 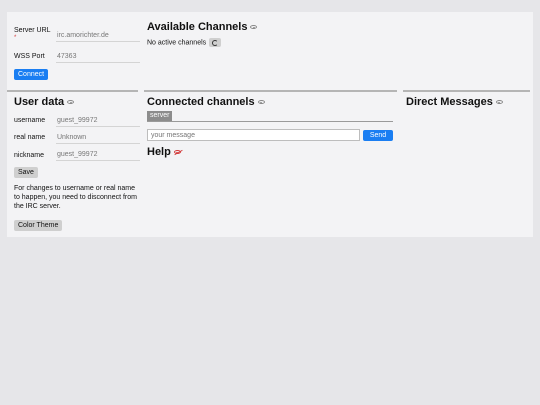 What do you see at coordinates (197, 27) in the screenshot?
I see `available-channels-title: Available Channels` at bounding box center [197, 27].